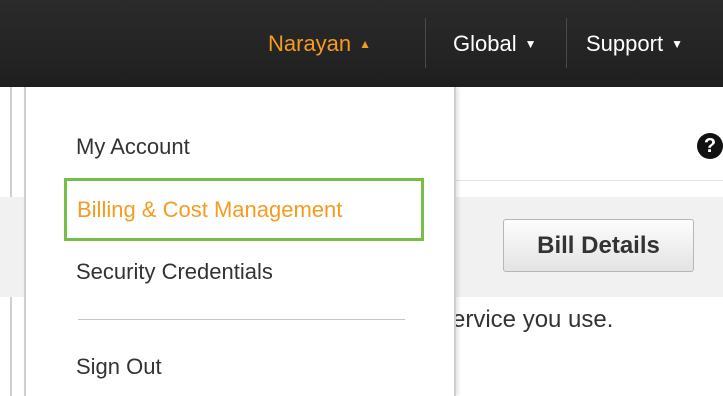 This screenshot has height=396, width=723. Describe the element at coordinates (244, 209) in the screenshot. I see `menu-item-billing-cost-management: Billing & Cost Management` at that location.